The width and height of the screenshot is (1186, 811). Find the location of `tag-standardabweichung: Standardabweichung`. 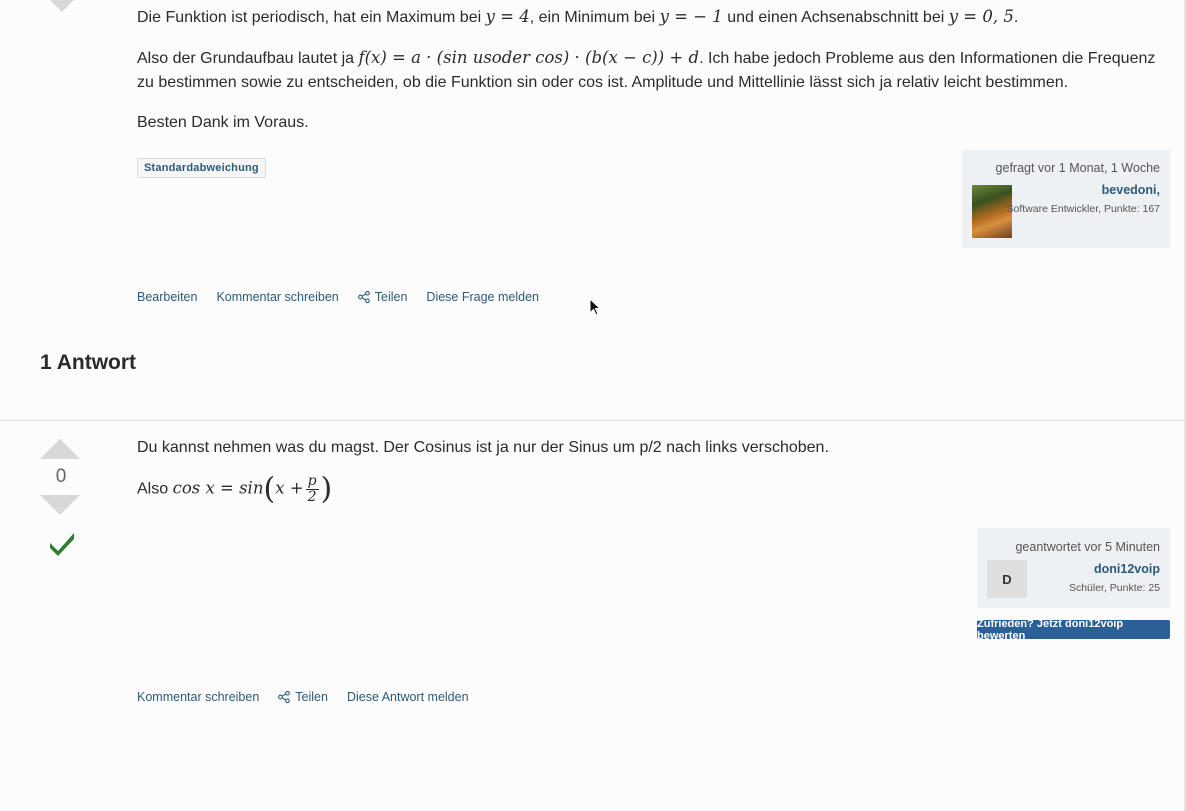

tag-standardabweichung: Standardabweichung is located at coordinates (201, 168).